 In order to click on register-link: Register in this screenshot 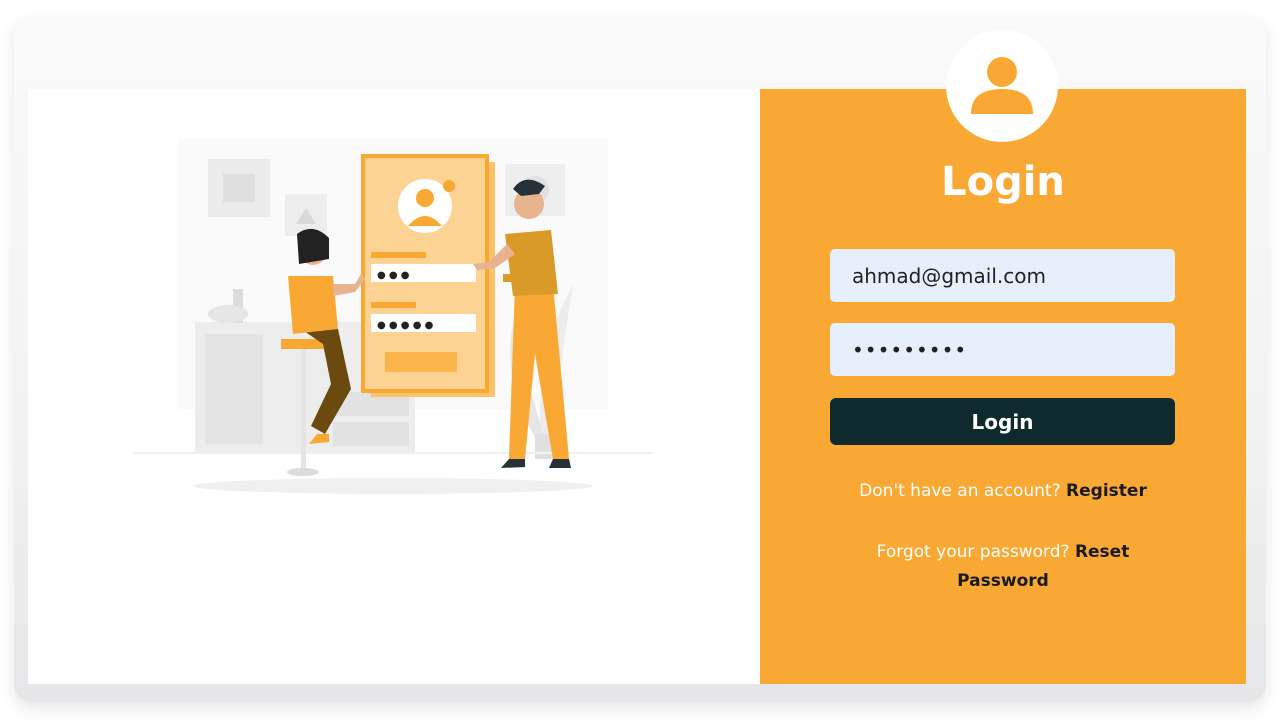, I will do `click(1106, 491)`.